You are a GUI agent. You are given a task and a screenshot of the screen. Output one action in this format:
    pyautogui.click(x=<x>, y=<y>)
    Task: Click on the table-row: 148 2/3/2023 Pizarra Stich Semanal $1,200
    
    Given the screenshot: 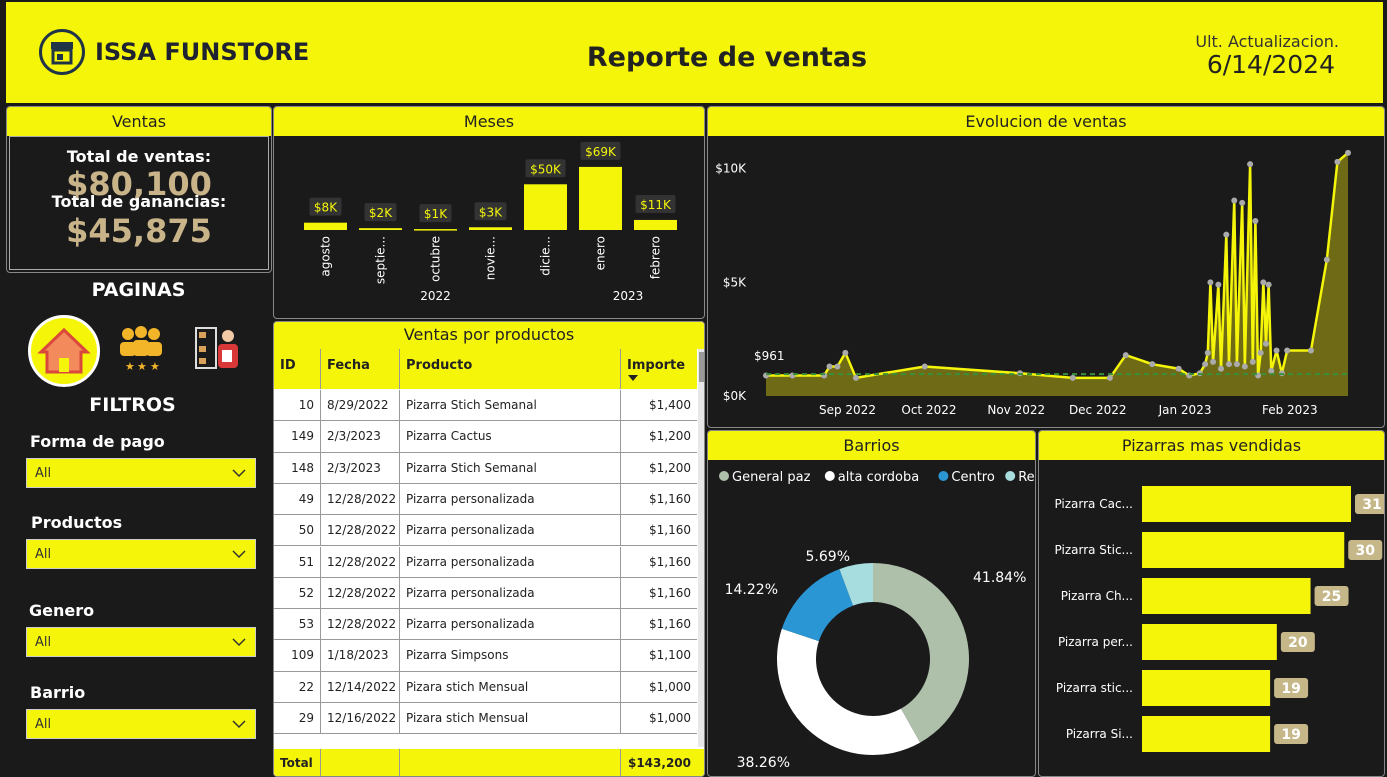 What is the action you would take?
    pyautogui.click(x=485, y=468)
    